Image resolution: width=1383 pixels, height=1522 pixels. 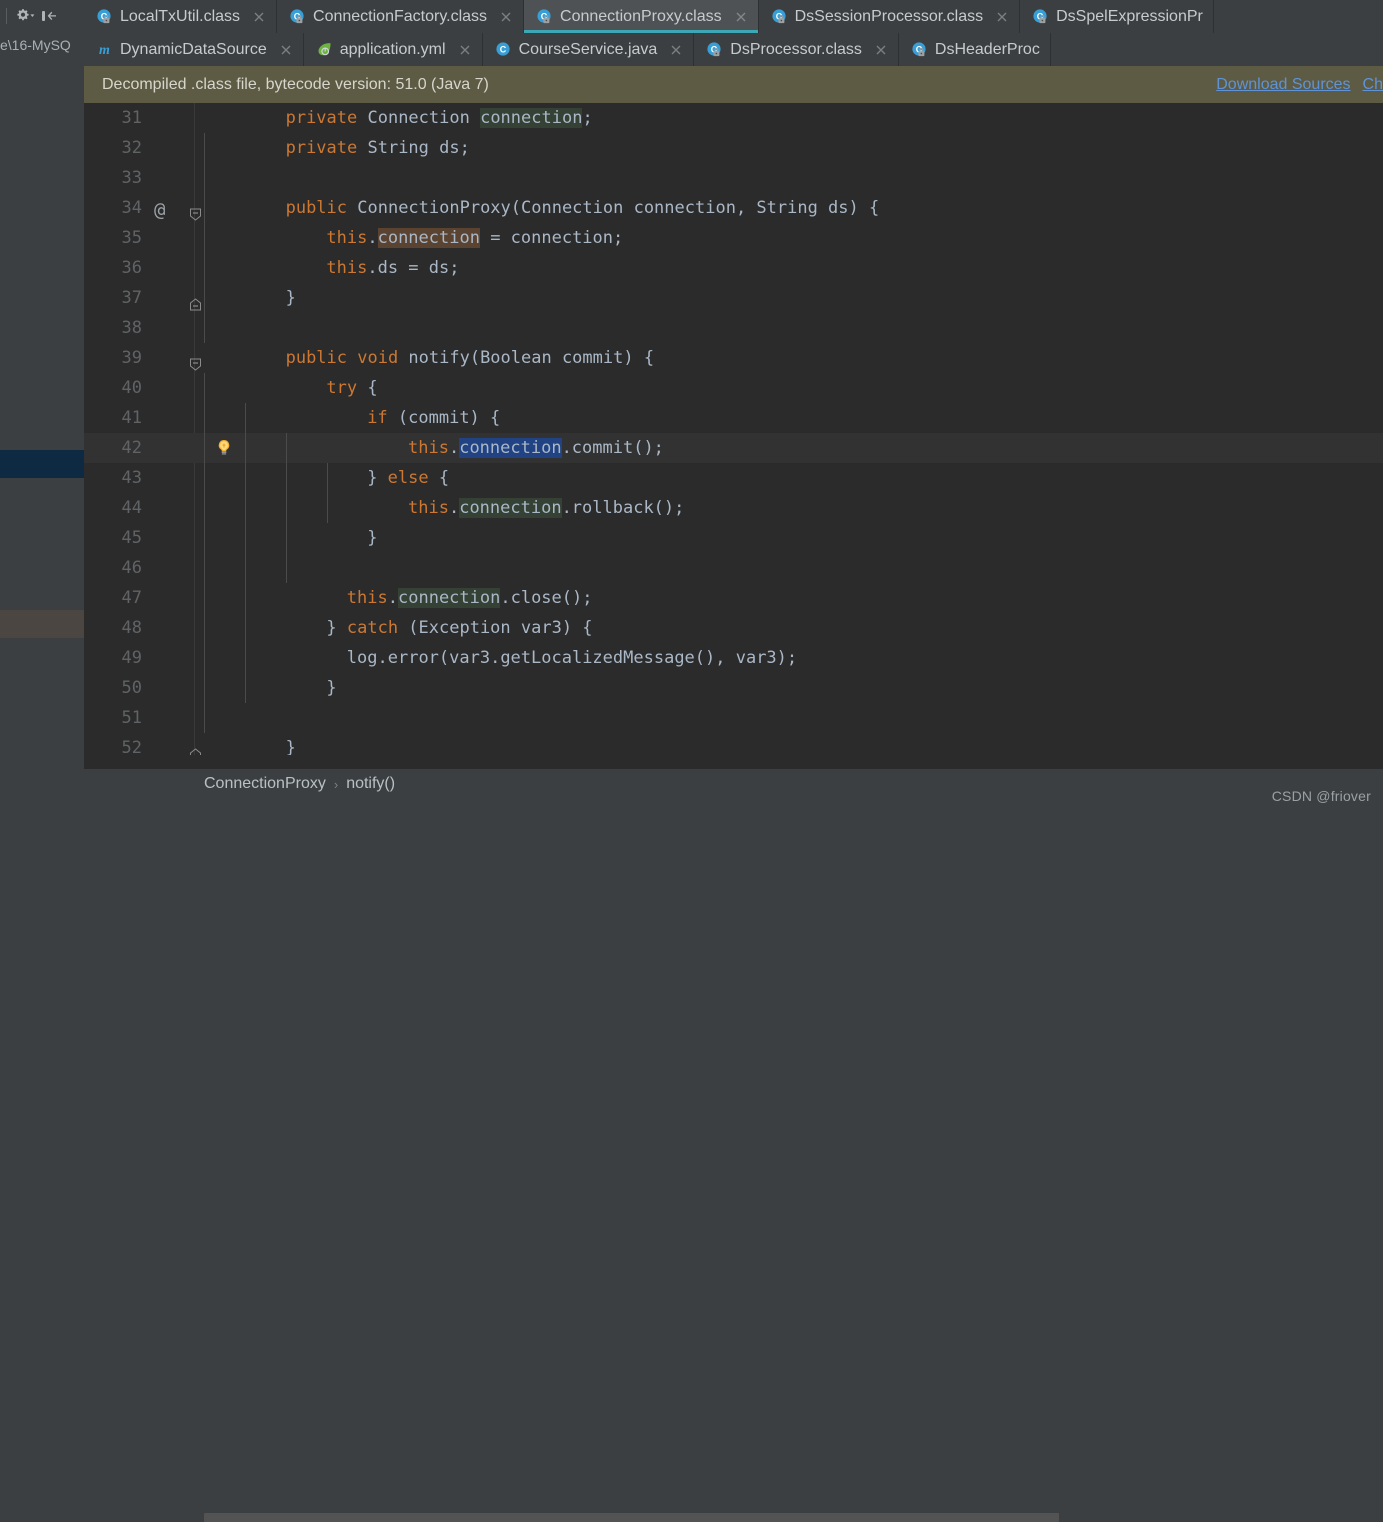 What do you see at coordinates (35, 45) in the screenshot?
I see `project-path-label: e\16-MySQ` at bounding box center [35, 45].